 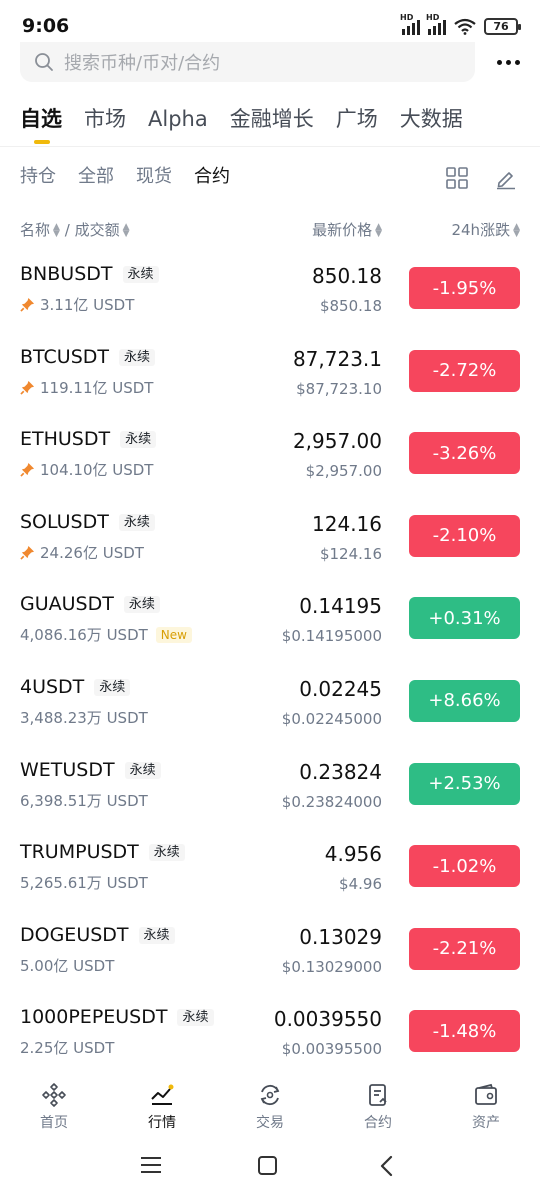 I want to click on tab-alpha: Alpha, so click(x=178, y=123).